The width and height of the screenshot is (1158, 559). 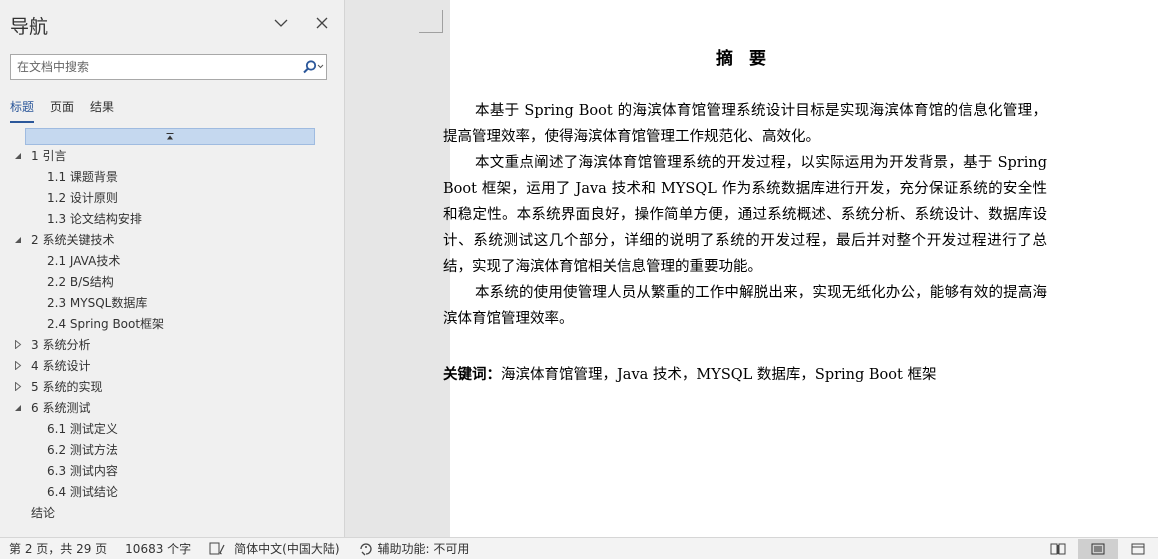 I want to click on nav-heading-level1: 2 系统关键技术, so click(x=172, y=239).